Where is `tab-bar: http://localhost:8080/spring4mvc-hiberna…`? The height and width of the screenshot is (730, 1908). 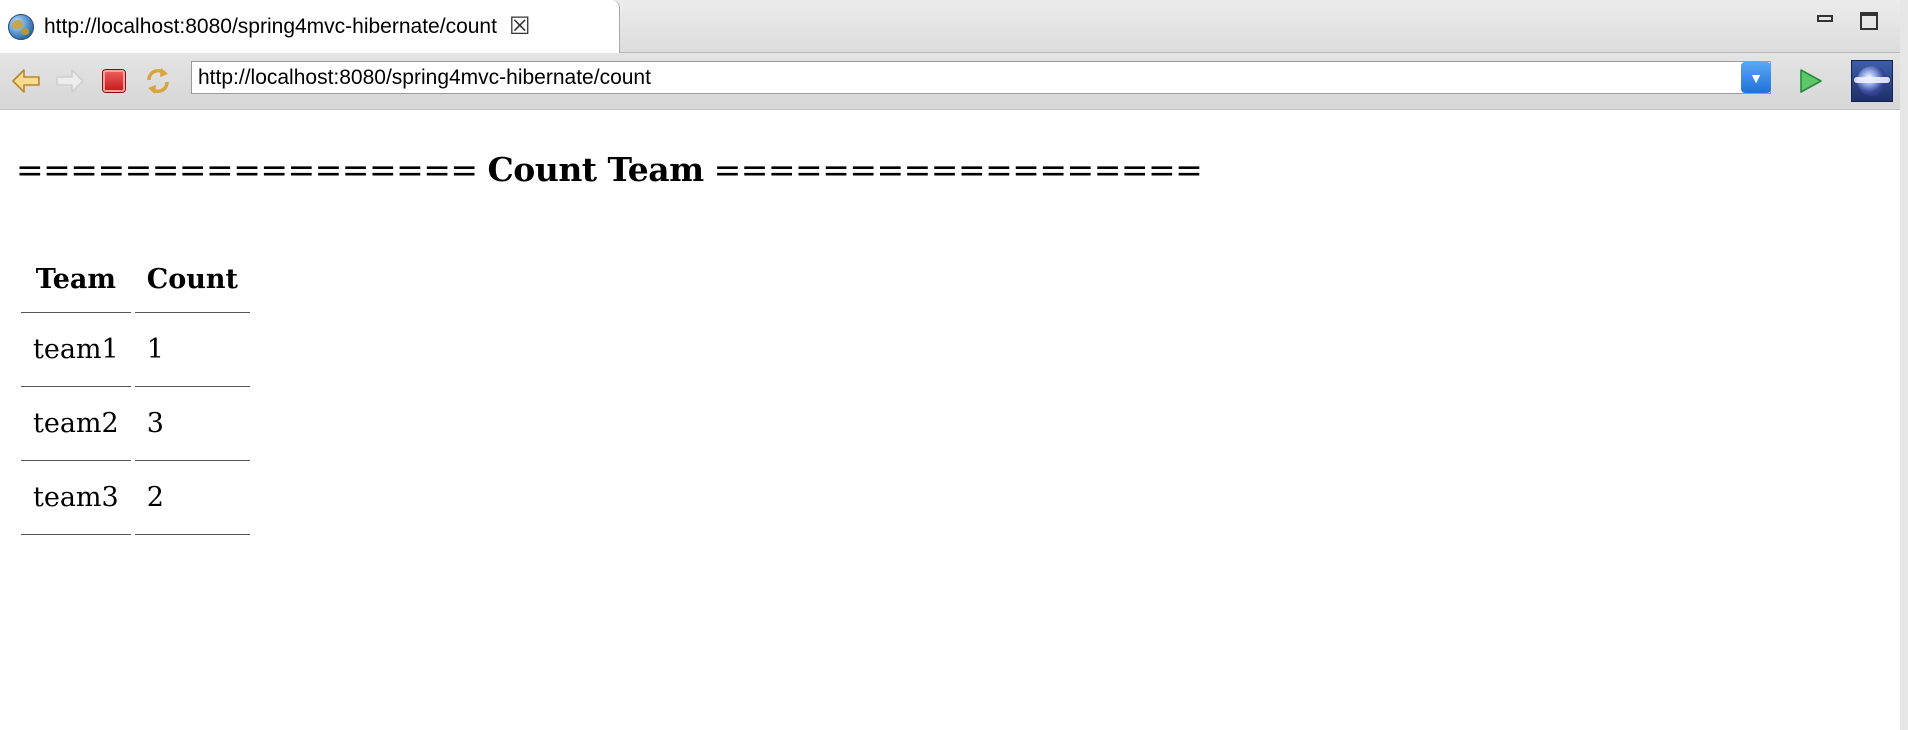
tab-bar: http://localhost:8080/spring4mvc-hiberna… is located at coordinates (950, 26).